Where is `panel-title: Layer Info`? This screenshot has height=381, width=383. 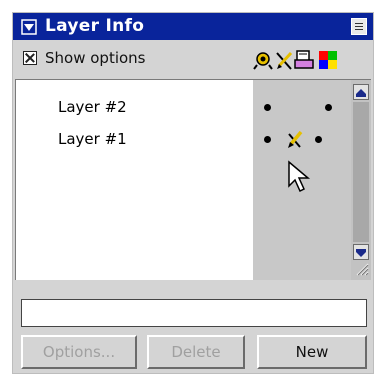
panel-title: Layer Info is located at coordinates (95, 26).